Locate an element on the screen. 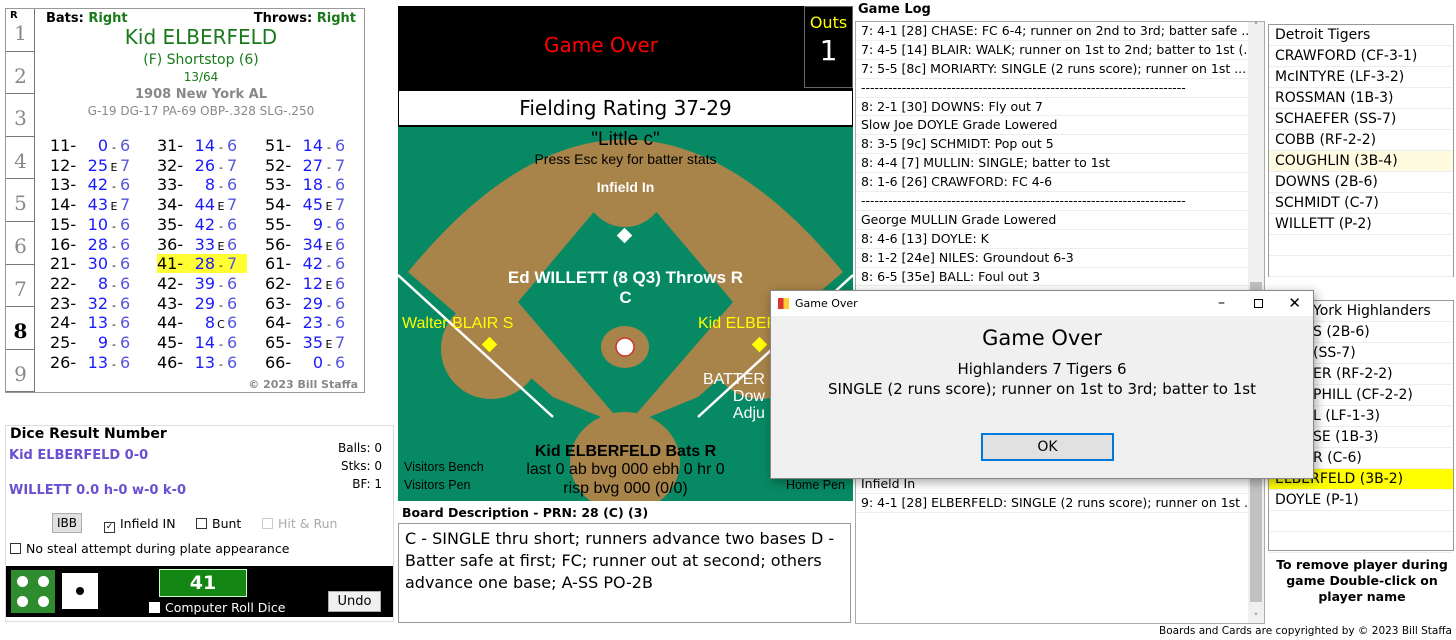 The height and width of the screenshot is (640, 1456). roster-player: WILLETT (P-2) is located at coordinates (1361, 224).